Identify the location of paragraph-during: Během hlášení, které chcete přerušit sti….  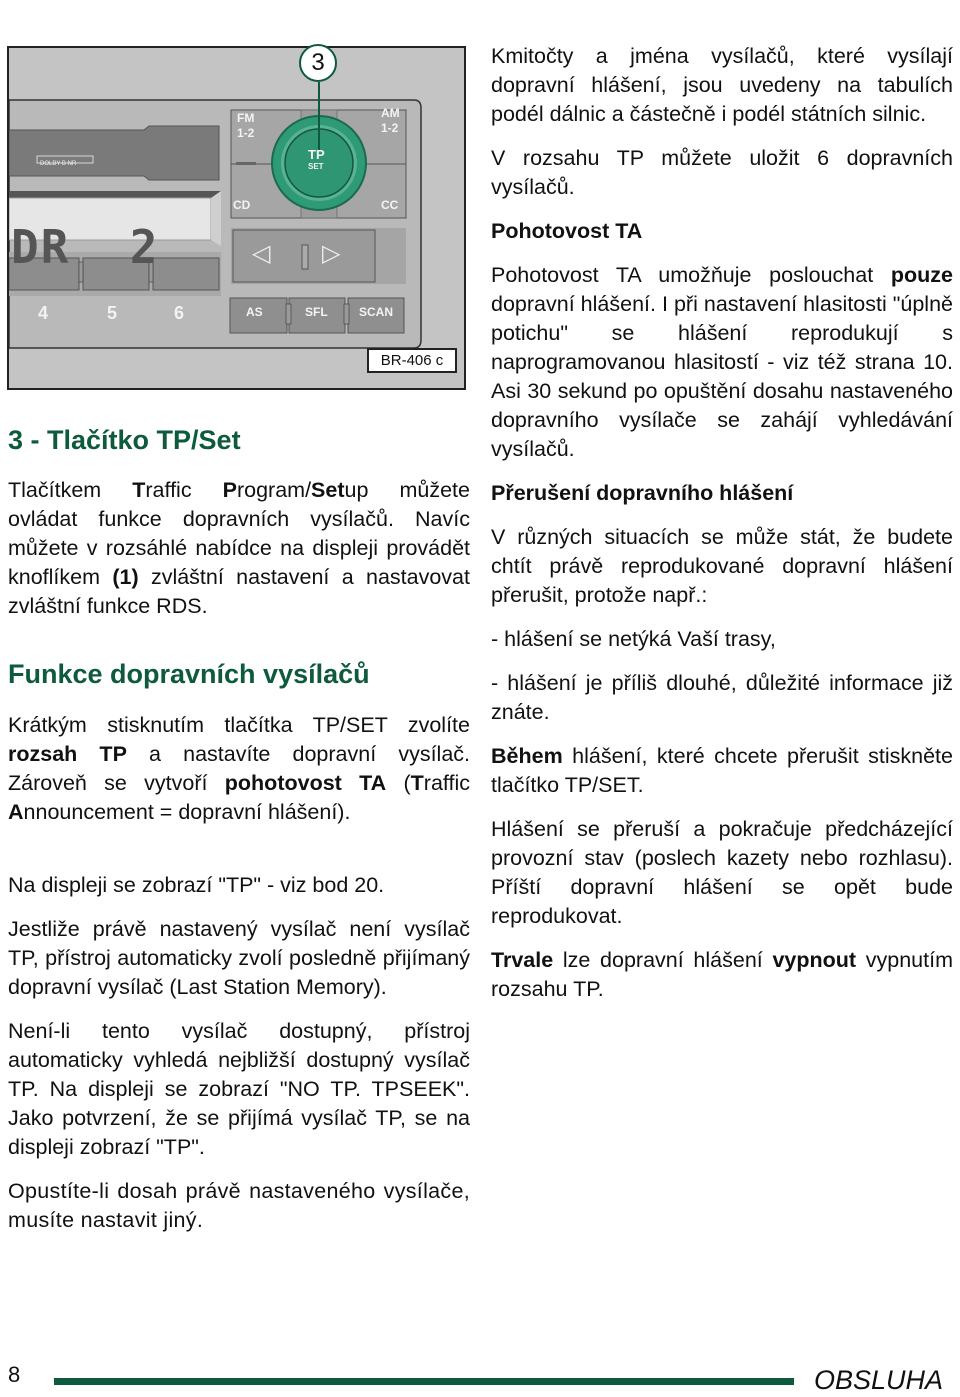
(722, 770).